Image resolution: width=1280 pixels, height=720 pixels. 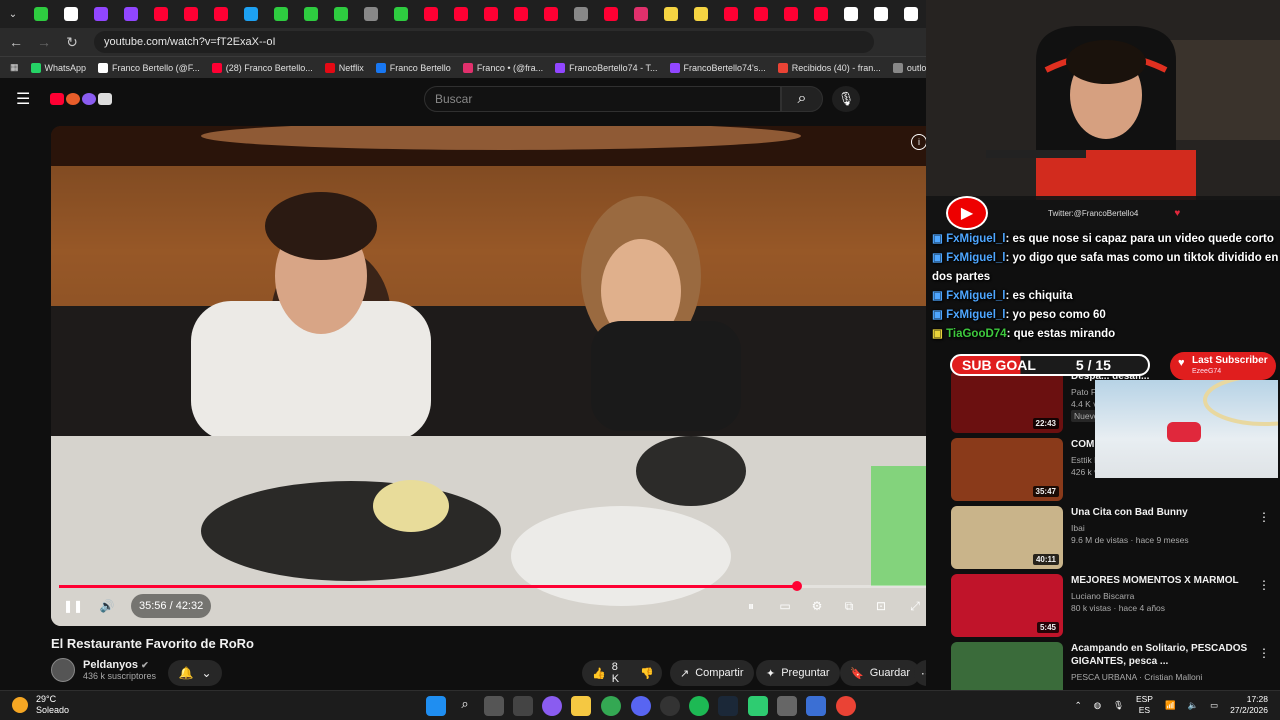 I want to click on share-button: ↗ Compartir, so click(x=712, y=673).